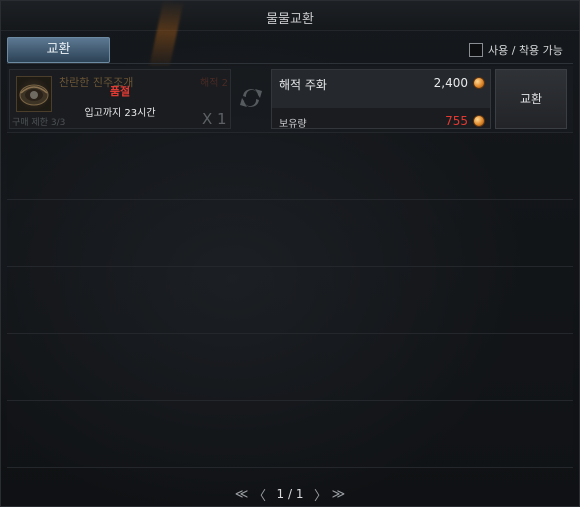 This screenshot has width=580, height=507. I want to click on soldout-badge: 품절, so click(120, 91).